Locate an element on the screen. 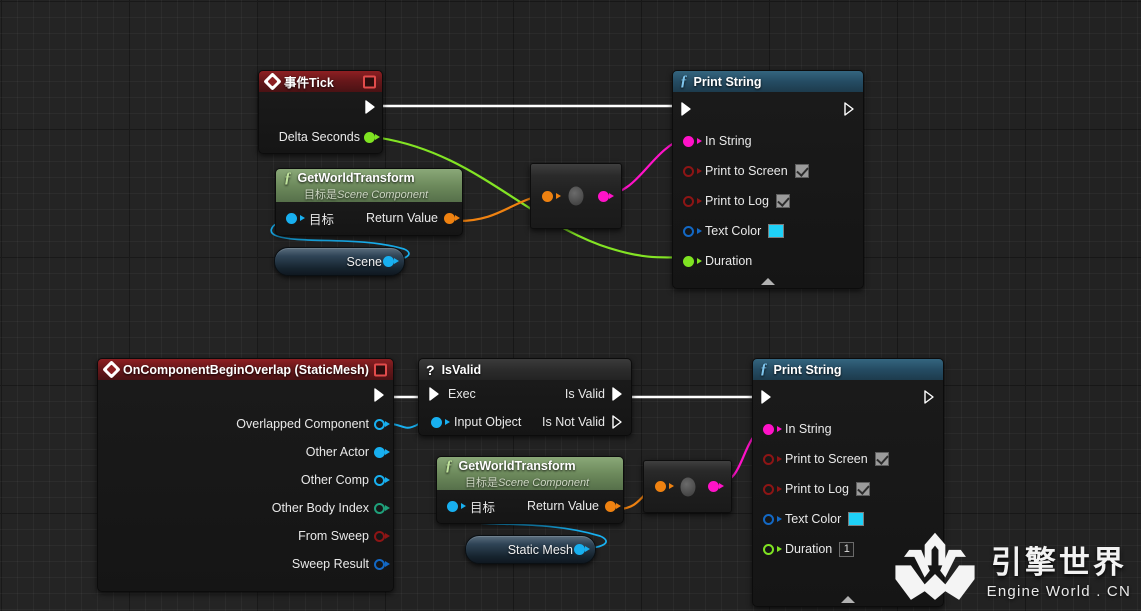 This screenshot has height=611, width=1141. node-event-tick: 事件Tick Delta Seconds is located at coordinates (320, 112).